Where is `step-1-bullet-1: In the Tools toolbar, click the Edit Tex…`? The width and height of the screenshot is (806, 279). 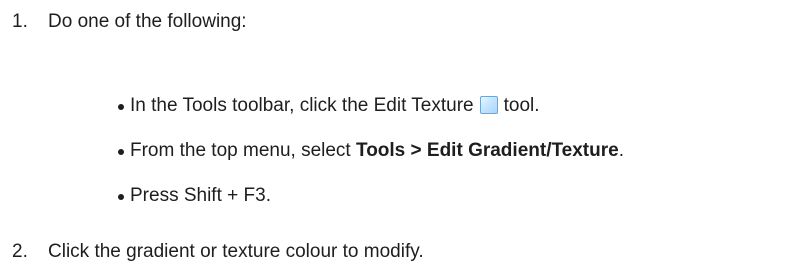 step-1-bullet-1: In the Tools toolbar, click the Edit Tex… is located at coordinates (335, 106).